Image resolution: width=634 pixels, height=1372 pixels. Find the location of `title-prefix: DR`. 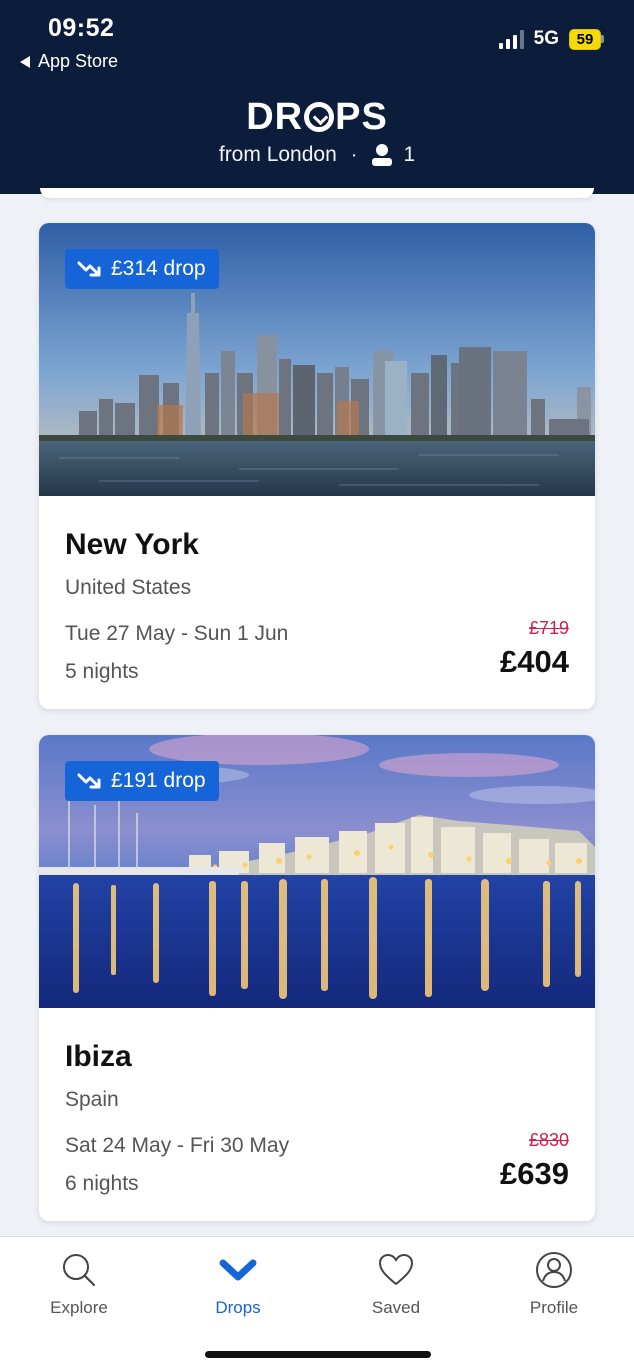

title-prefix: DR is located at coordinates (275, 117).